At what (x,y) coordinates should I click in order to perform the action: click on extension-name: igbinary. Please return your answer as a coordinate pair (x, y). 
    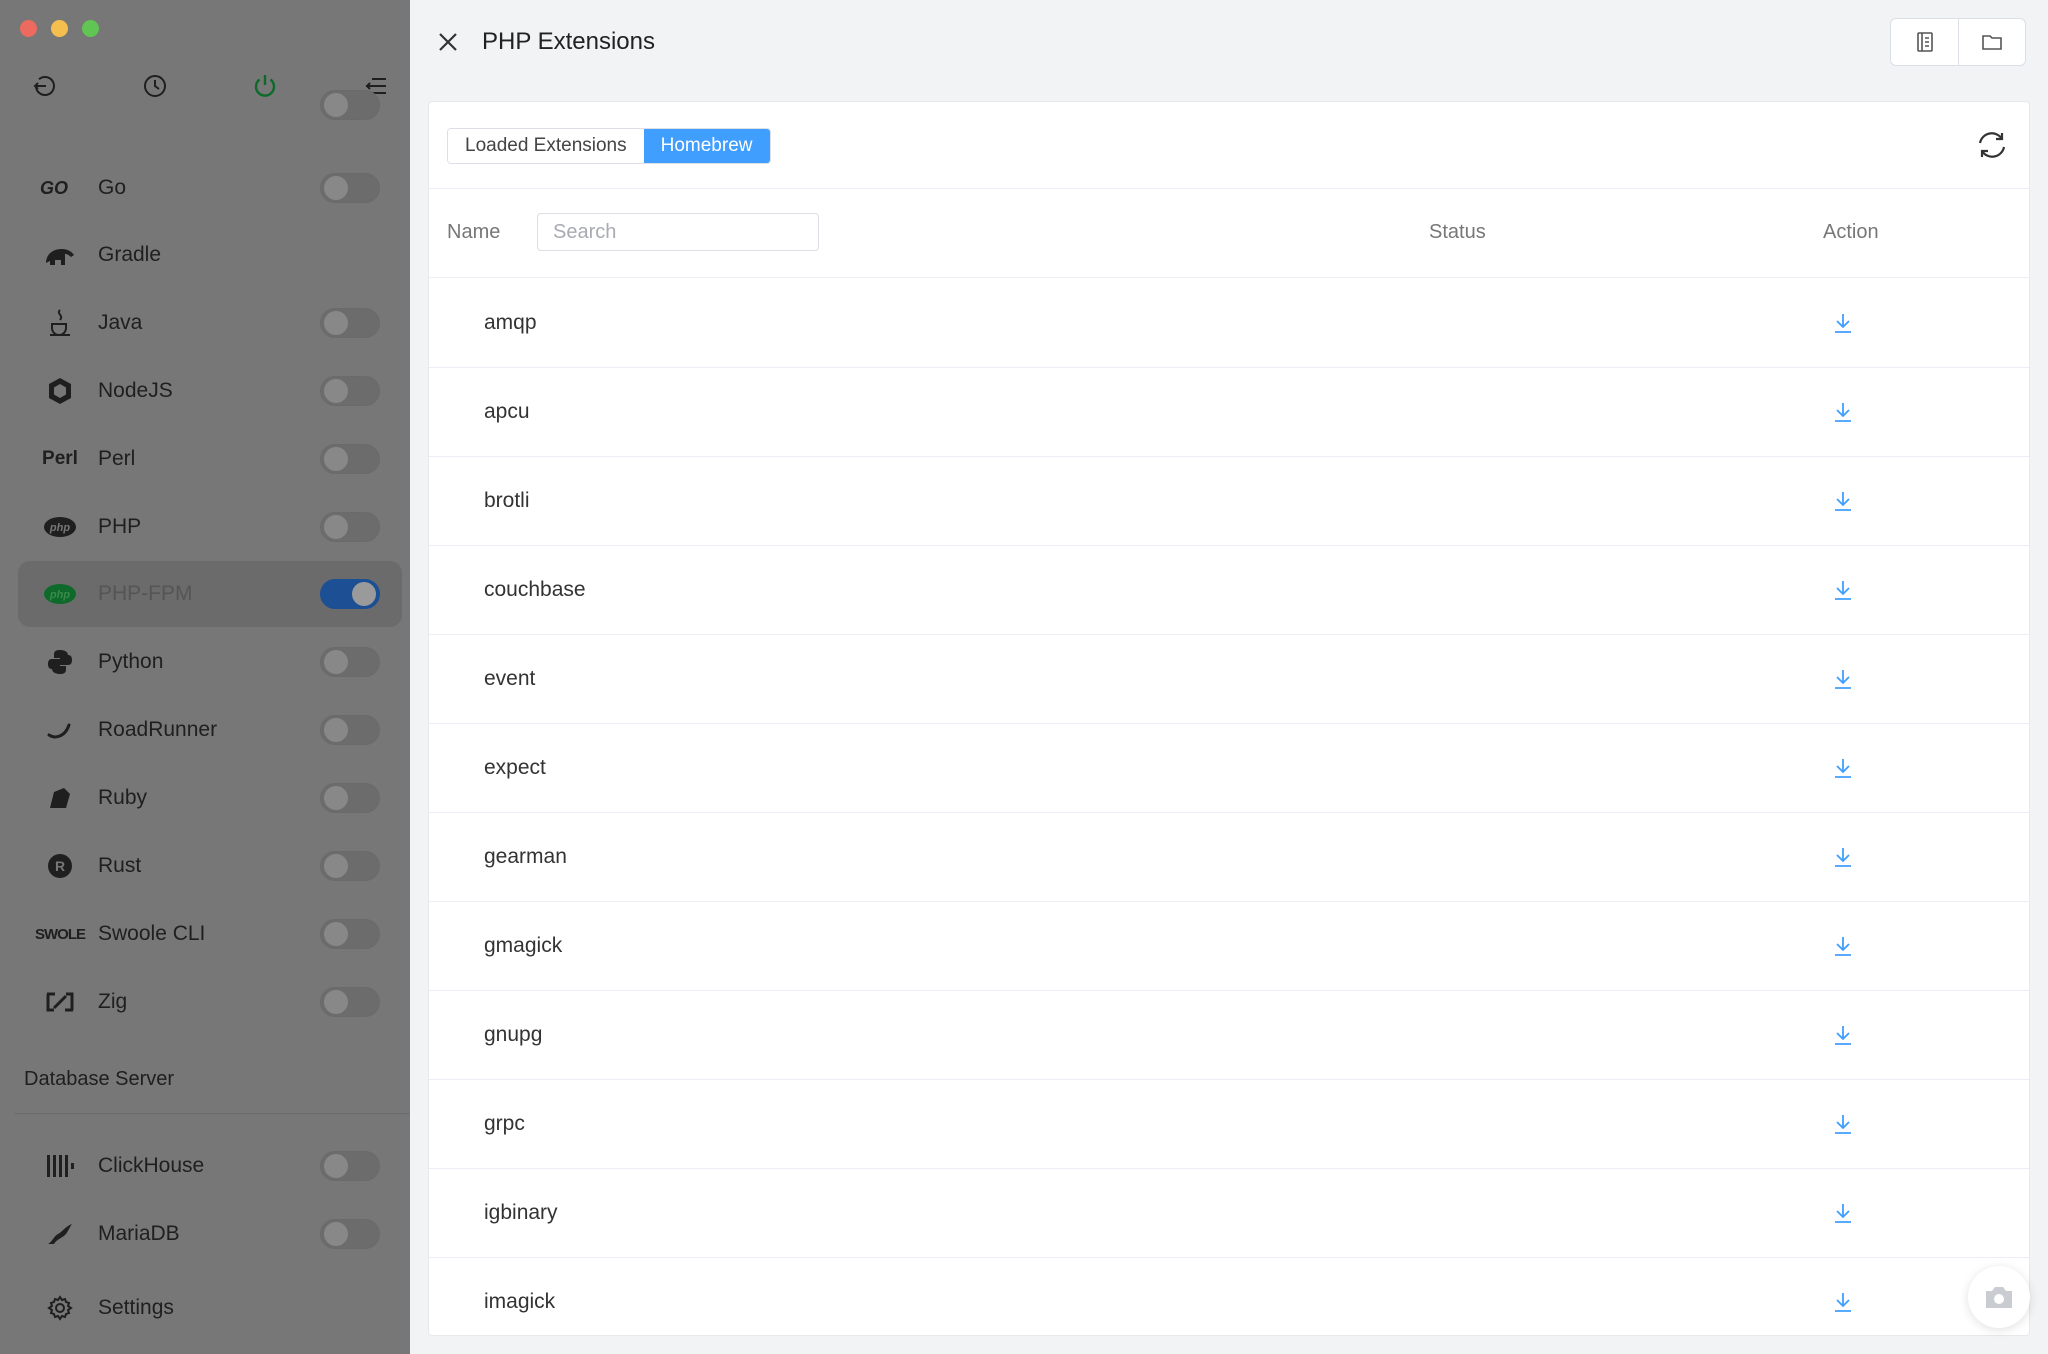
    Looking at the image, I should click on (521, 1212).